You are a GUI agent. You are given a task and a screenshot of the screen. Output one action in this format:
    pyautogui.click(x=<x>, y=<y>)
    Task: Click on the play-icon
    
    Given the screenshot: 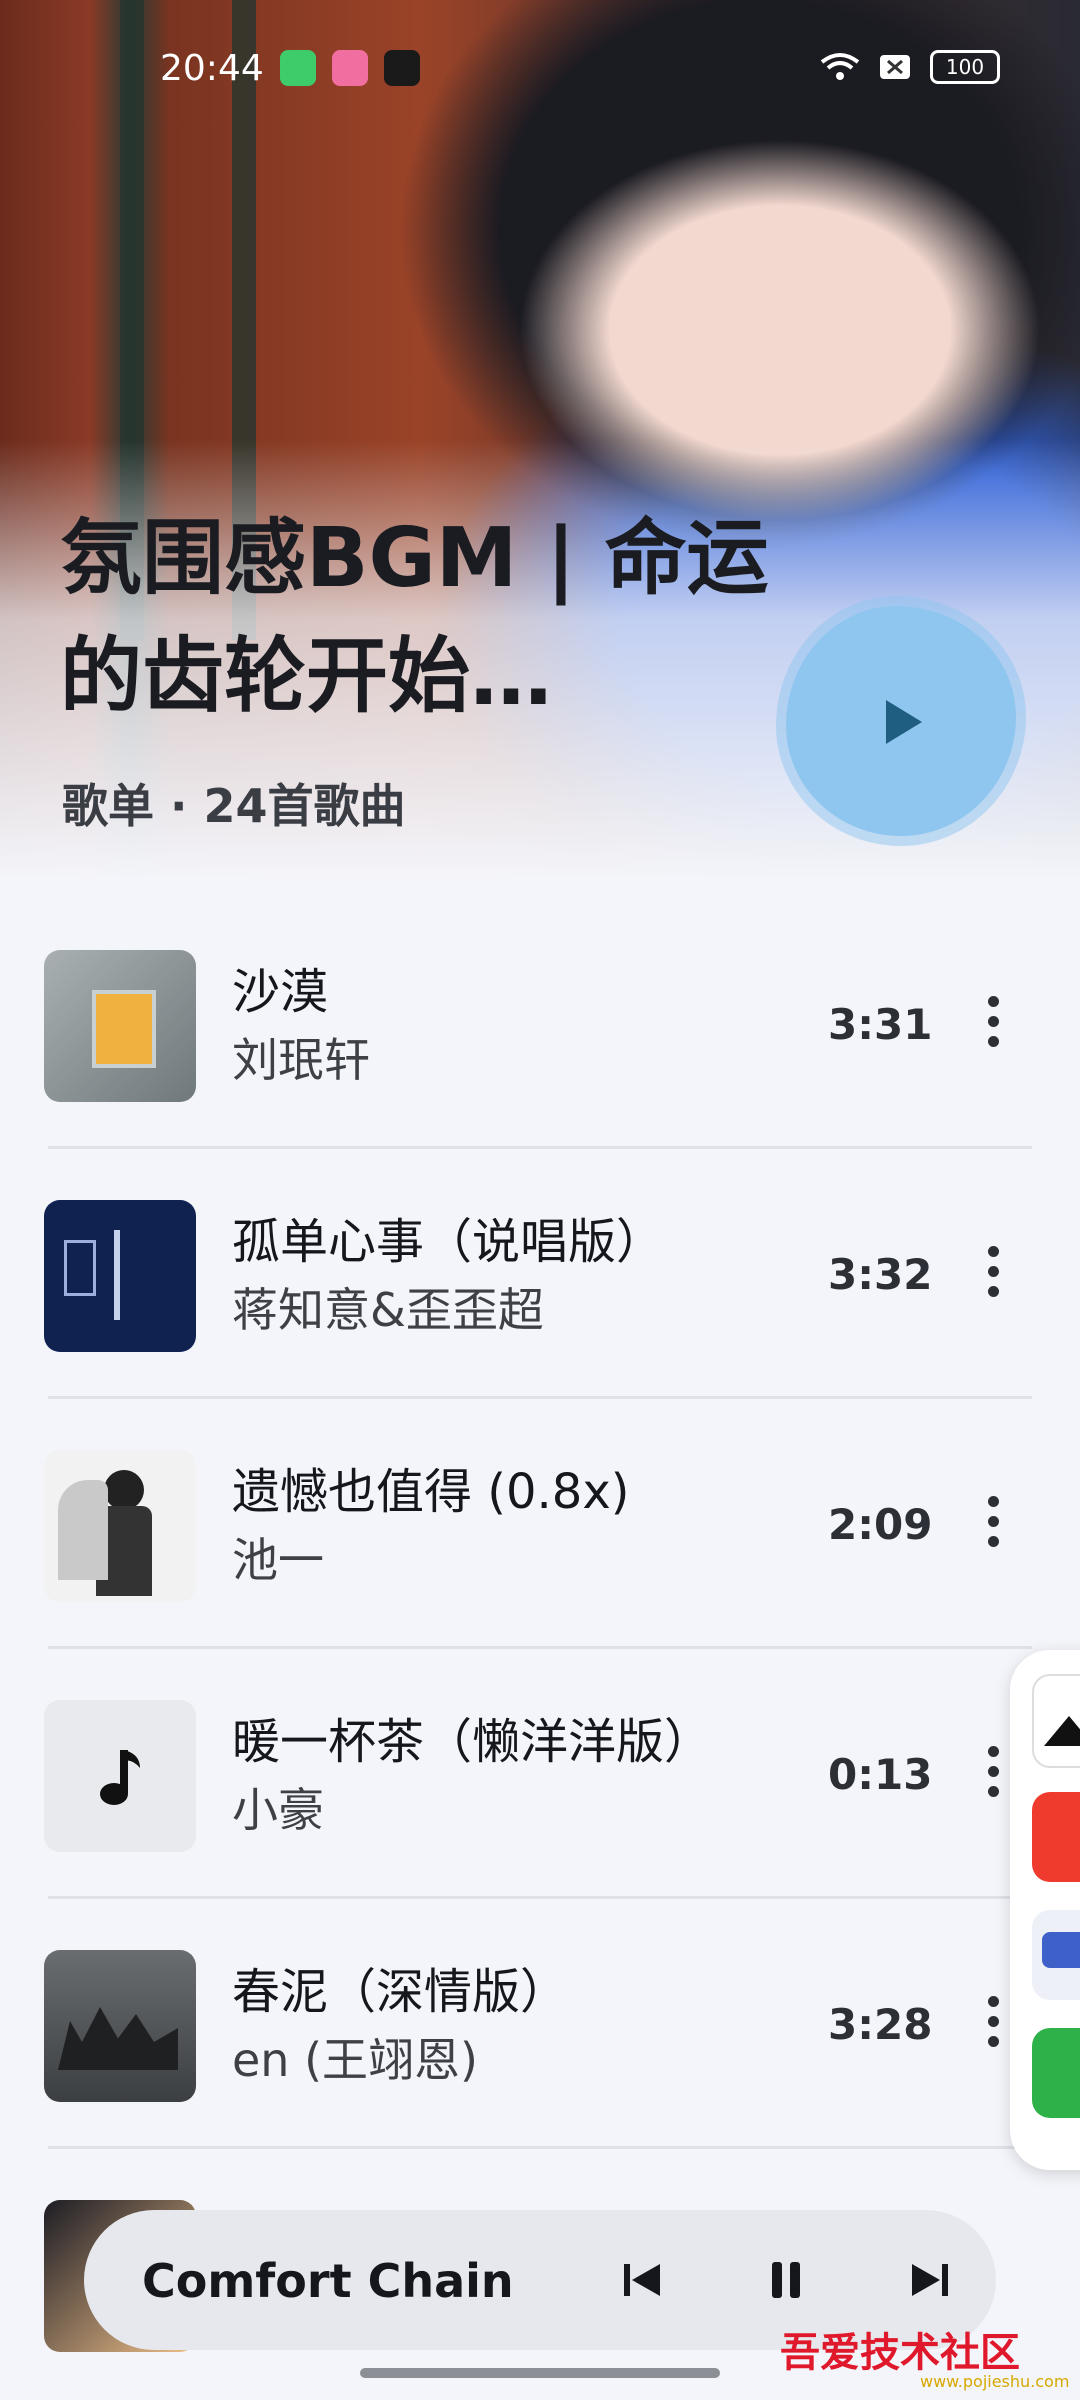 What is the action you would take?
    pyautogui.click(x=904, y=722)
    